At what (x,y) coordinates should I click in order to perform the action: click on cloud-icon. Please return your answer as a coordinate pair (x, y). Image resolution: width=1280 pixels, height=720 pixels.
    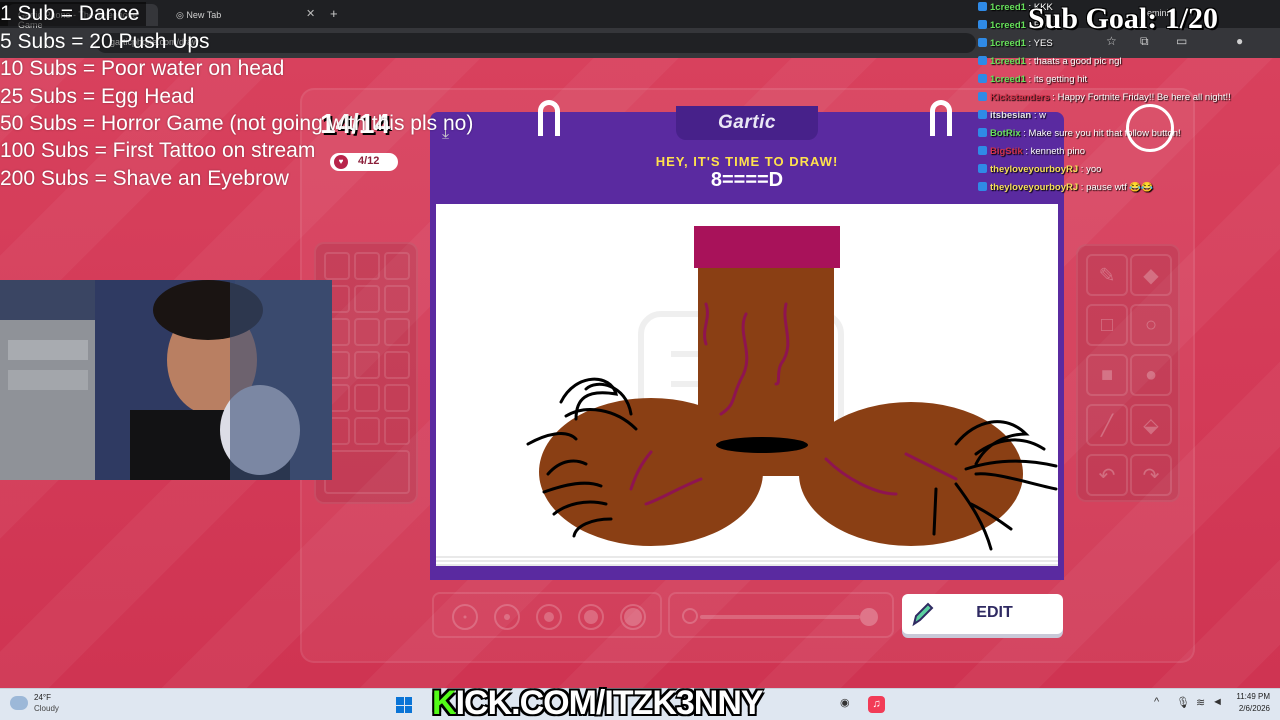
    Looking at the image, I should click on (19, 703).